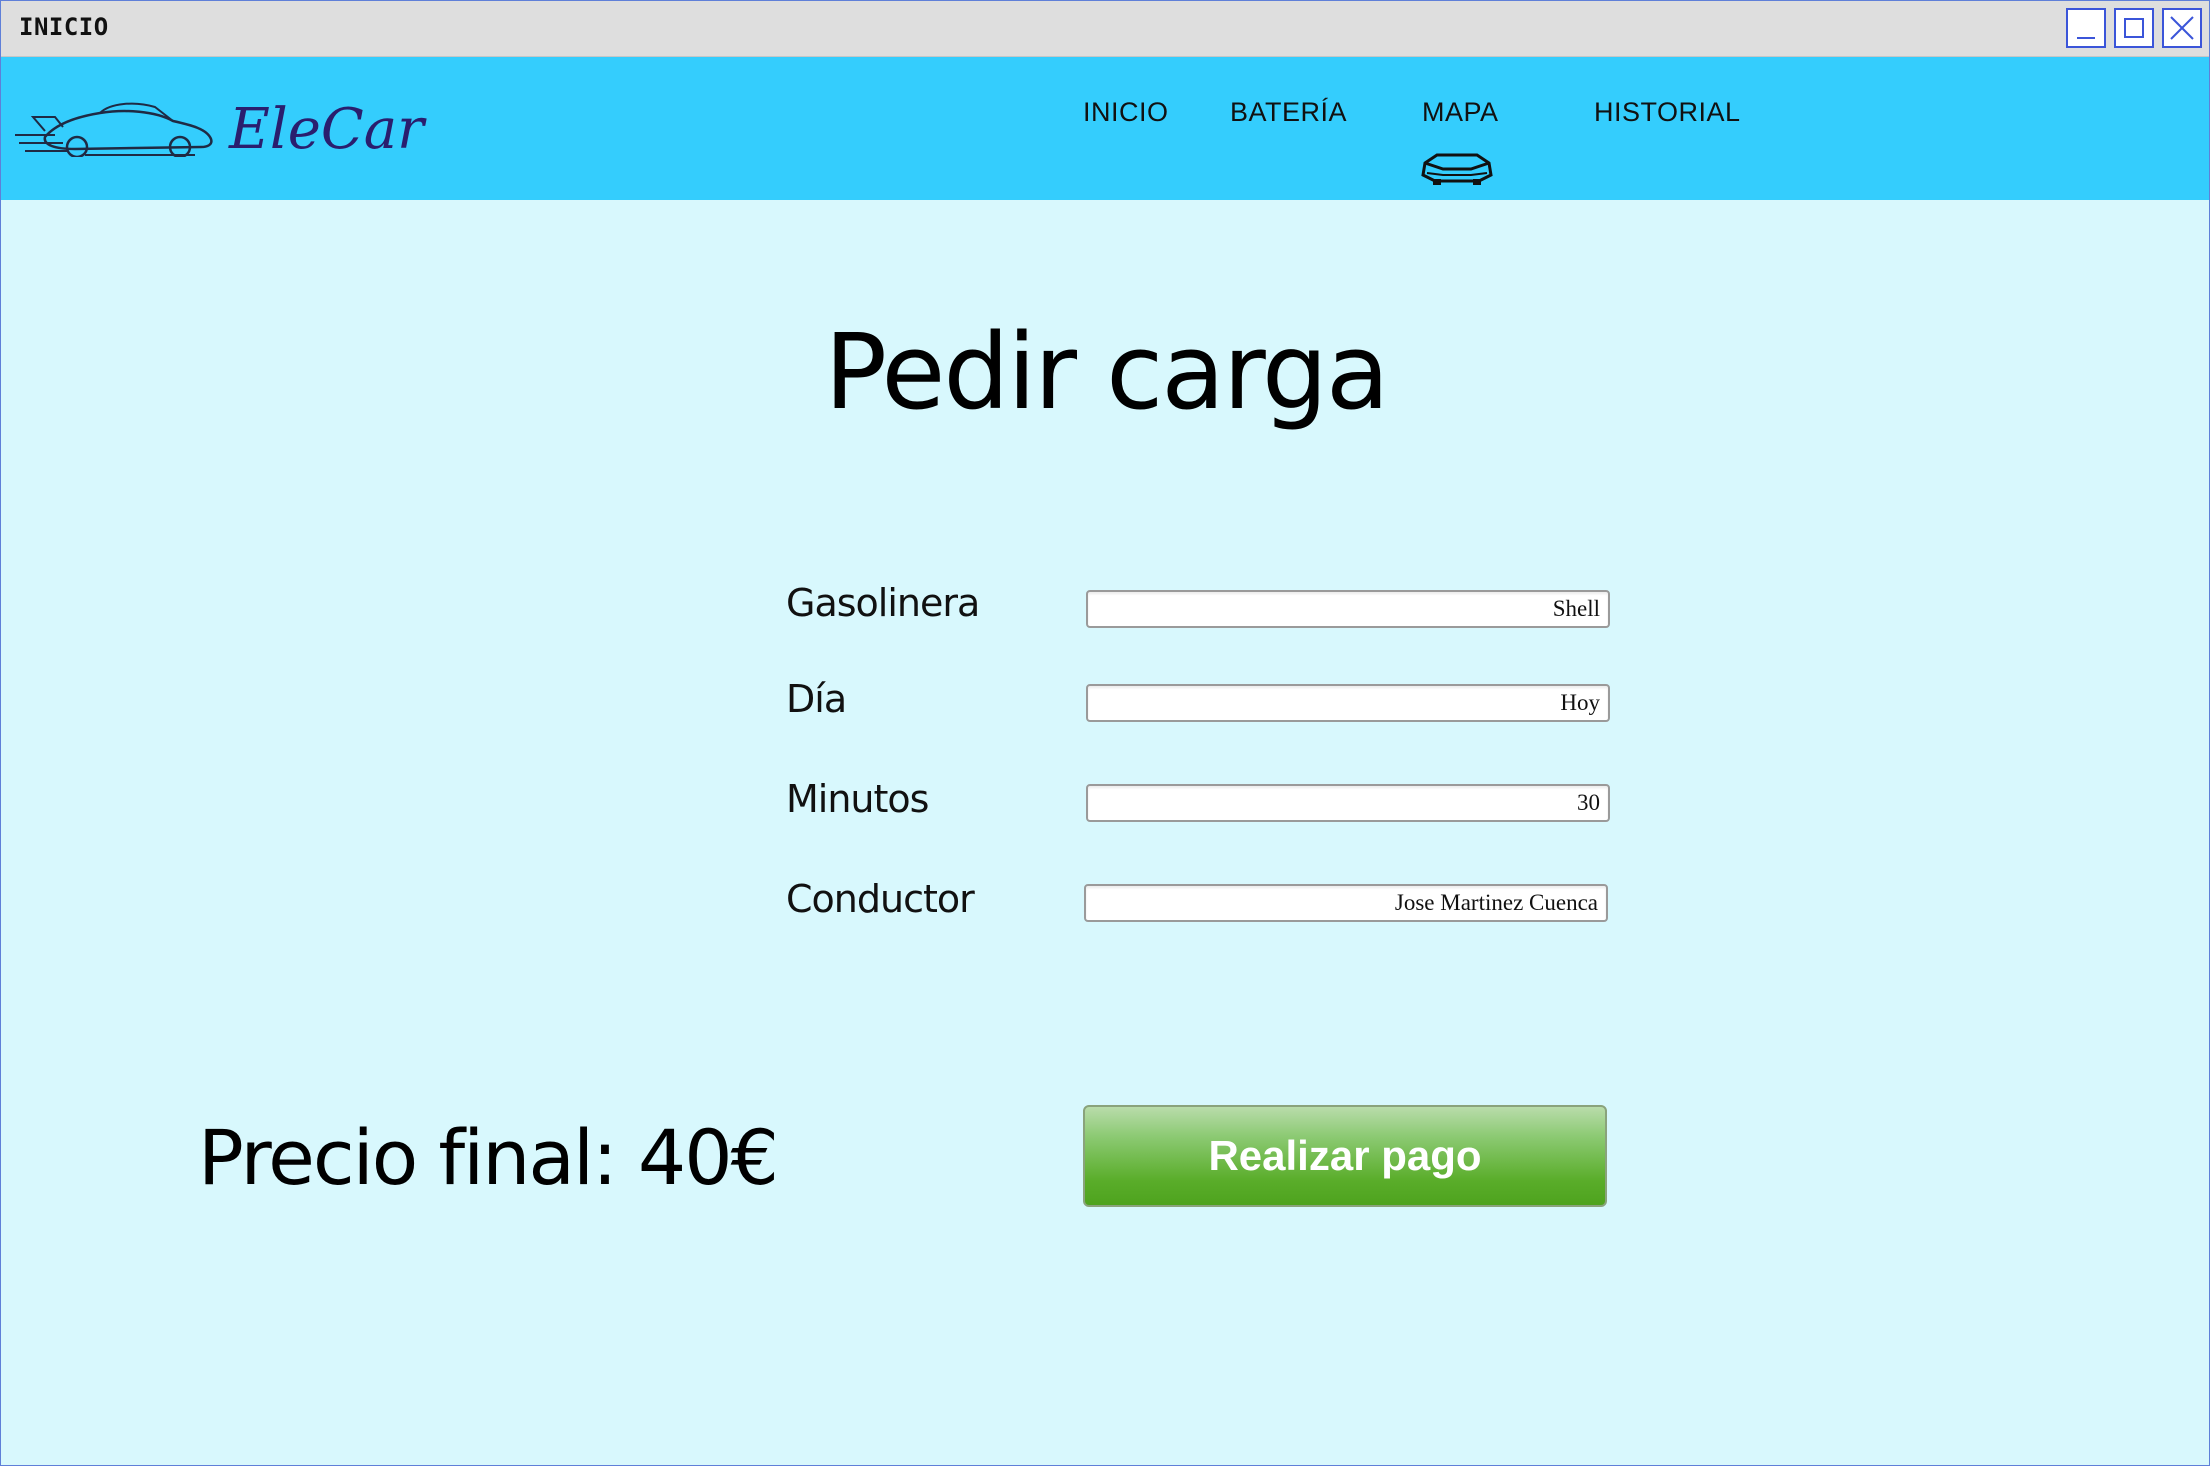  Describe the element at coordinates (857, 799) in the screenshot. I see `minutos-label: Minutos` at that location.